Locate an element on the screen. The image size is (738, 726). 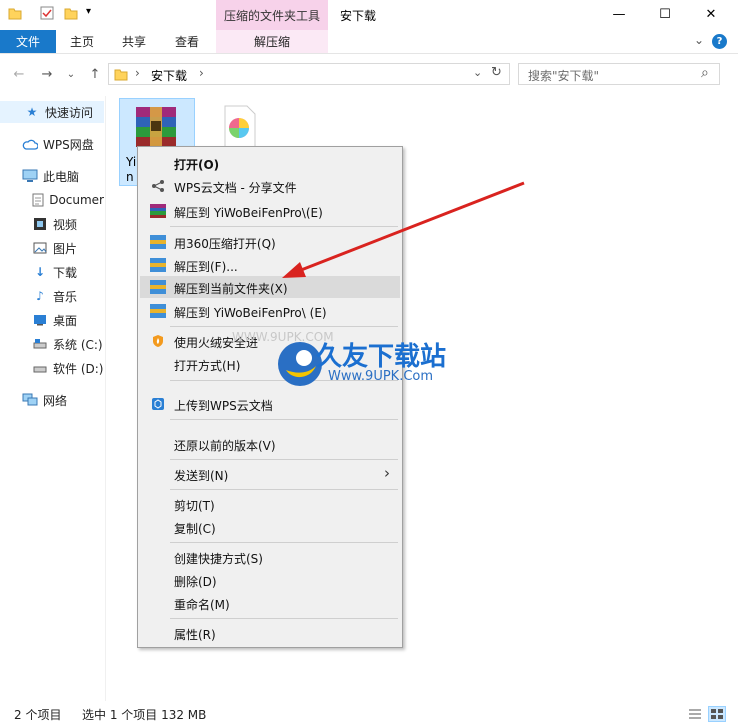
details-view-icon is located at coordinates (695, 715).